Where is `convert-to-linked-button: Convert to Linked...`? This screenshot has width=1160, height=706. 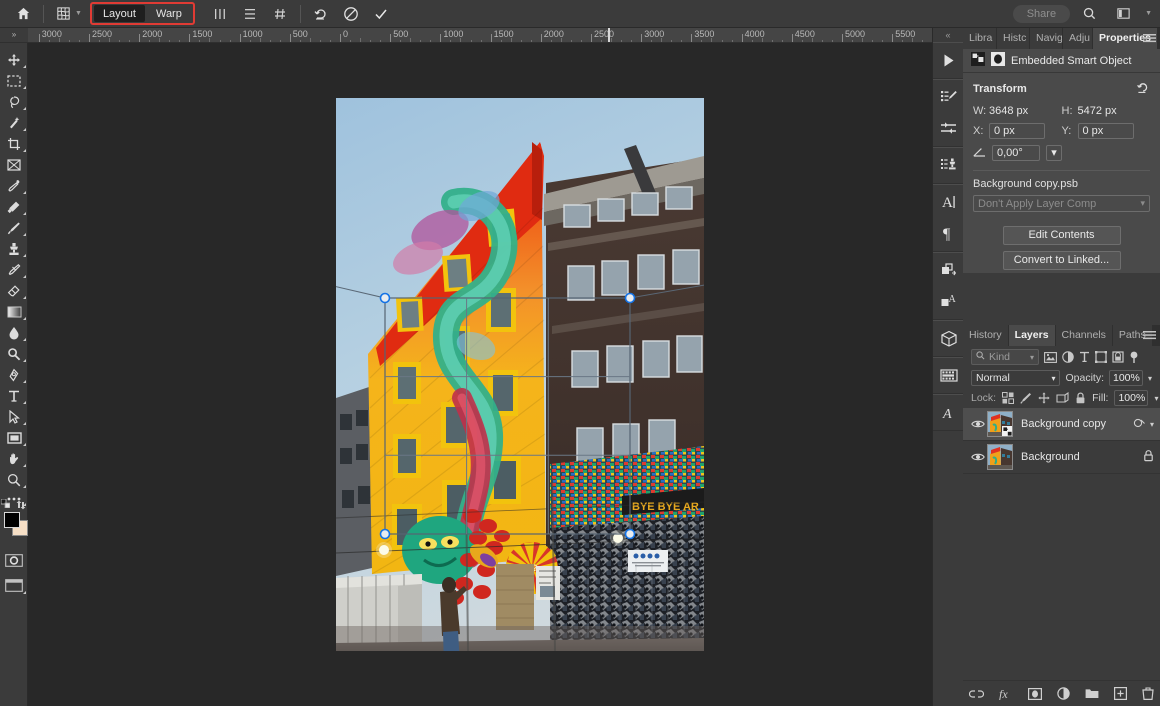
convert-to-linked-button: Convert to Linked... is located at coordinates (1061, 260).